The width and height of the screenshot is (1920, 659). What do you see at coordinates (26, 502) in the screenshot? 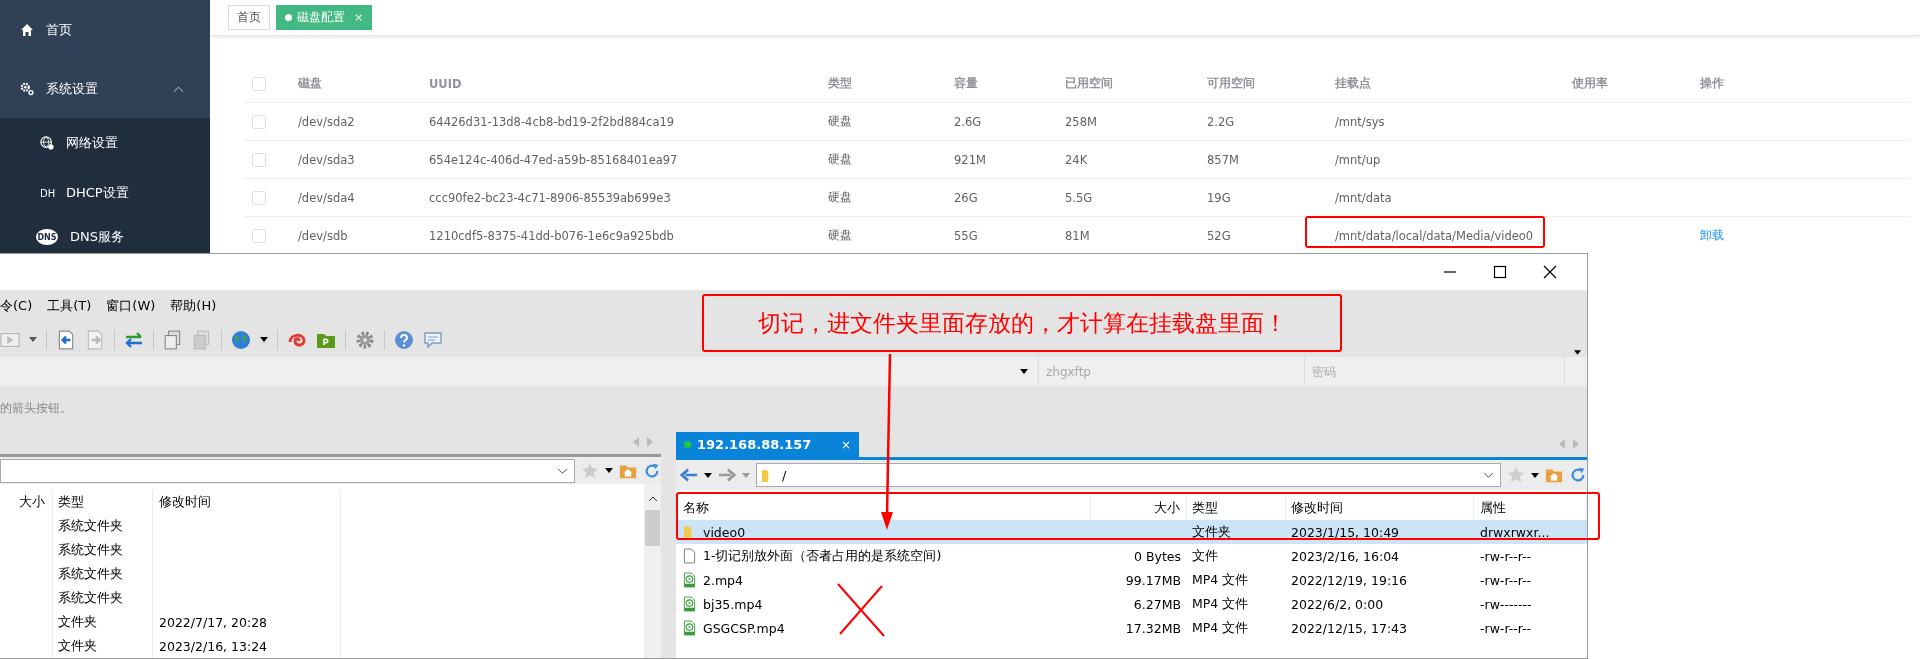
I see `column-header: 大小` at bounding box center [26, 502].